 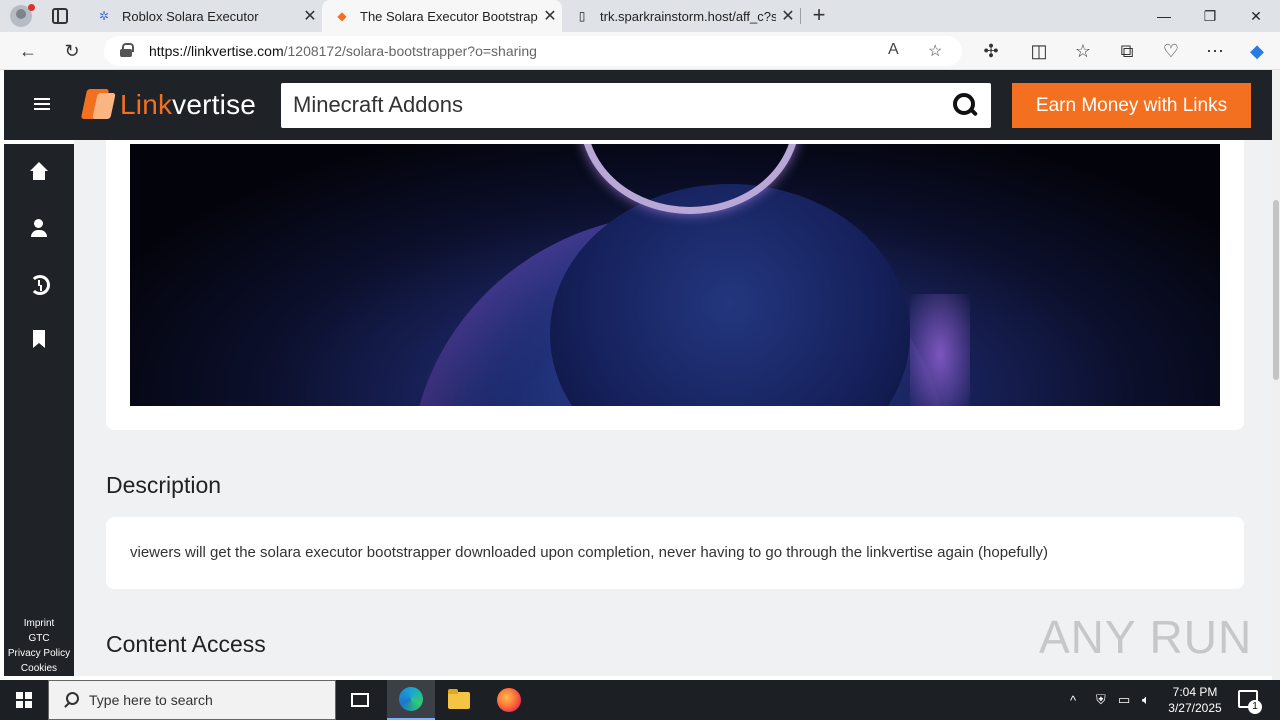 What do you see at coordinates (39, 284) in the screenshot?
I see `history-icon` at bounding box center [39, 284].